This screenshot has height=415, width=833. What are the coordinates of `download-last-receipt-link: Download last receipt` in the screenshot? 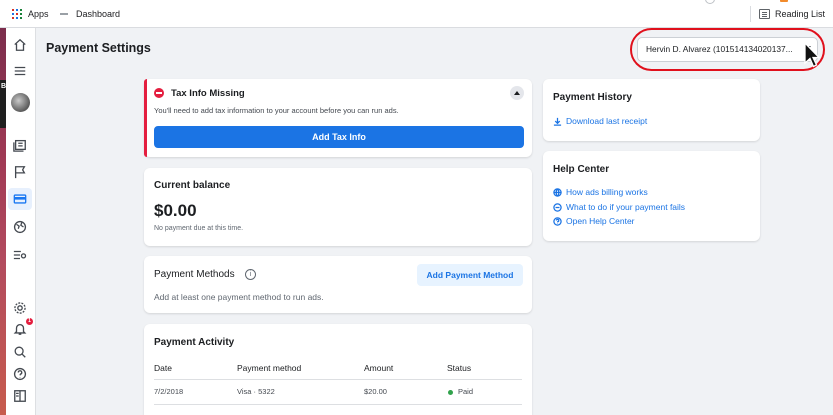 It's located at (600, 121).